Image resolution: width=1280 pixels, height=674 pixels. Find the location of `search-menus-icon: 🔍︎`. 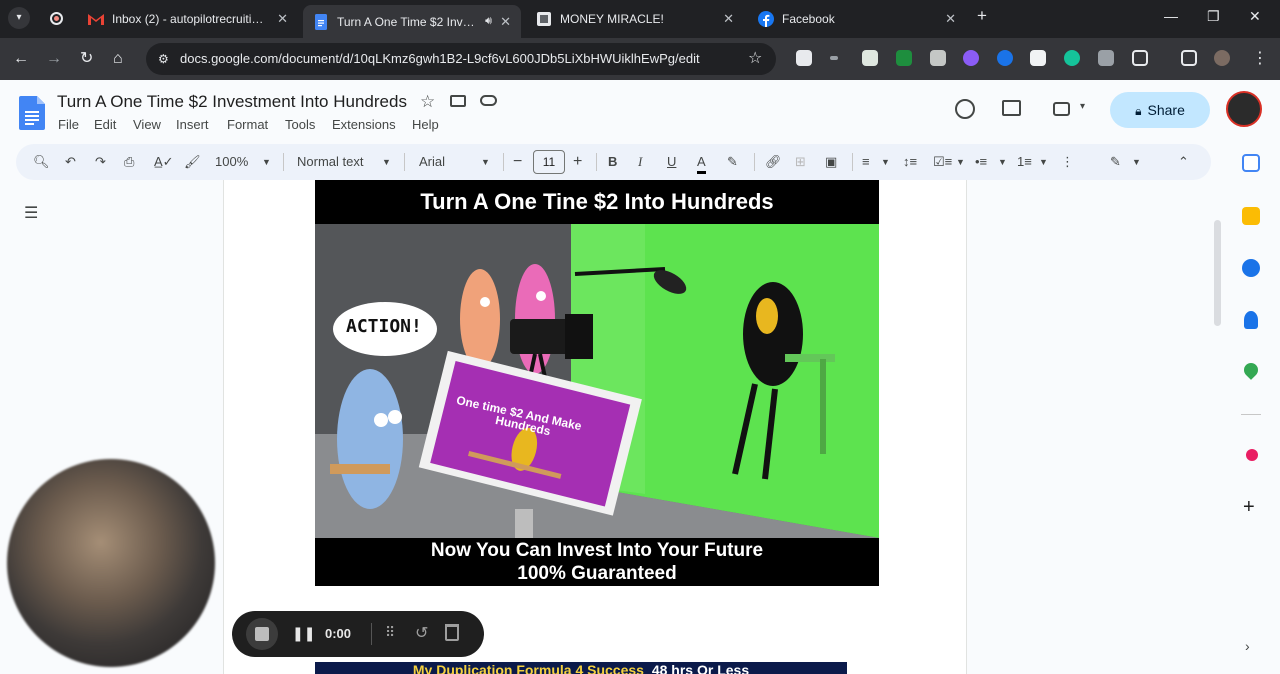

search-menus-icon: 🔍︎ is located at coordinates (41, 162).